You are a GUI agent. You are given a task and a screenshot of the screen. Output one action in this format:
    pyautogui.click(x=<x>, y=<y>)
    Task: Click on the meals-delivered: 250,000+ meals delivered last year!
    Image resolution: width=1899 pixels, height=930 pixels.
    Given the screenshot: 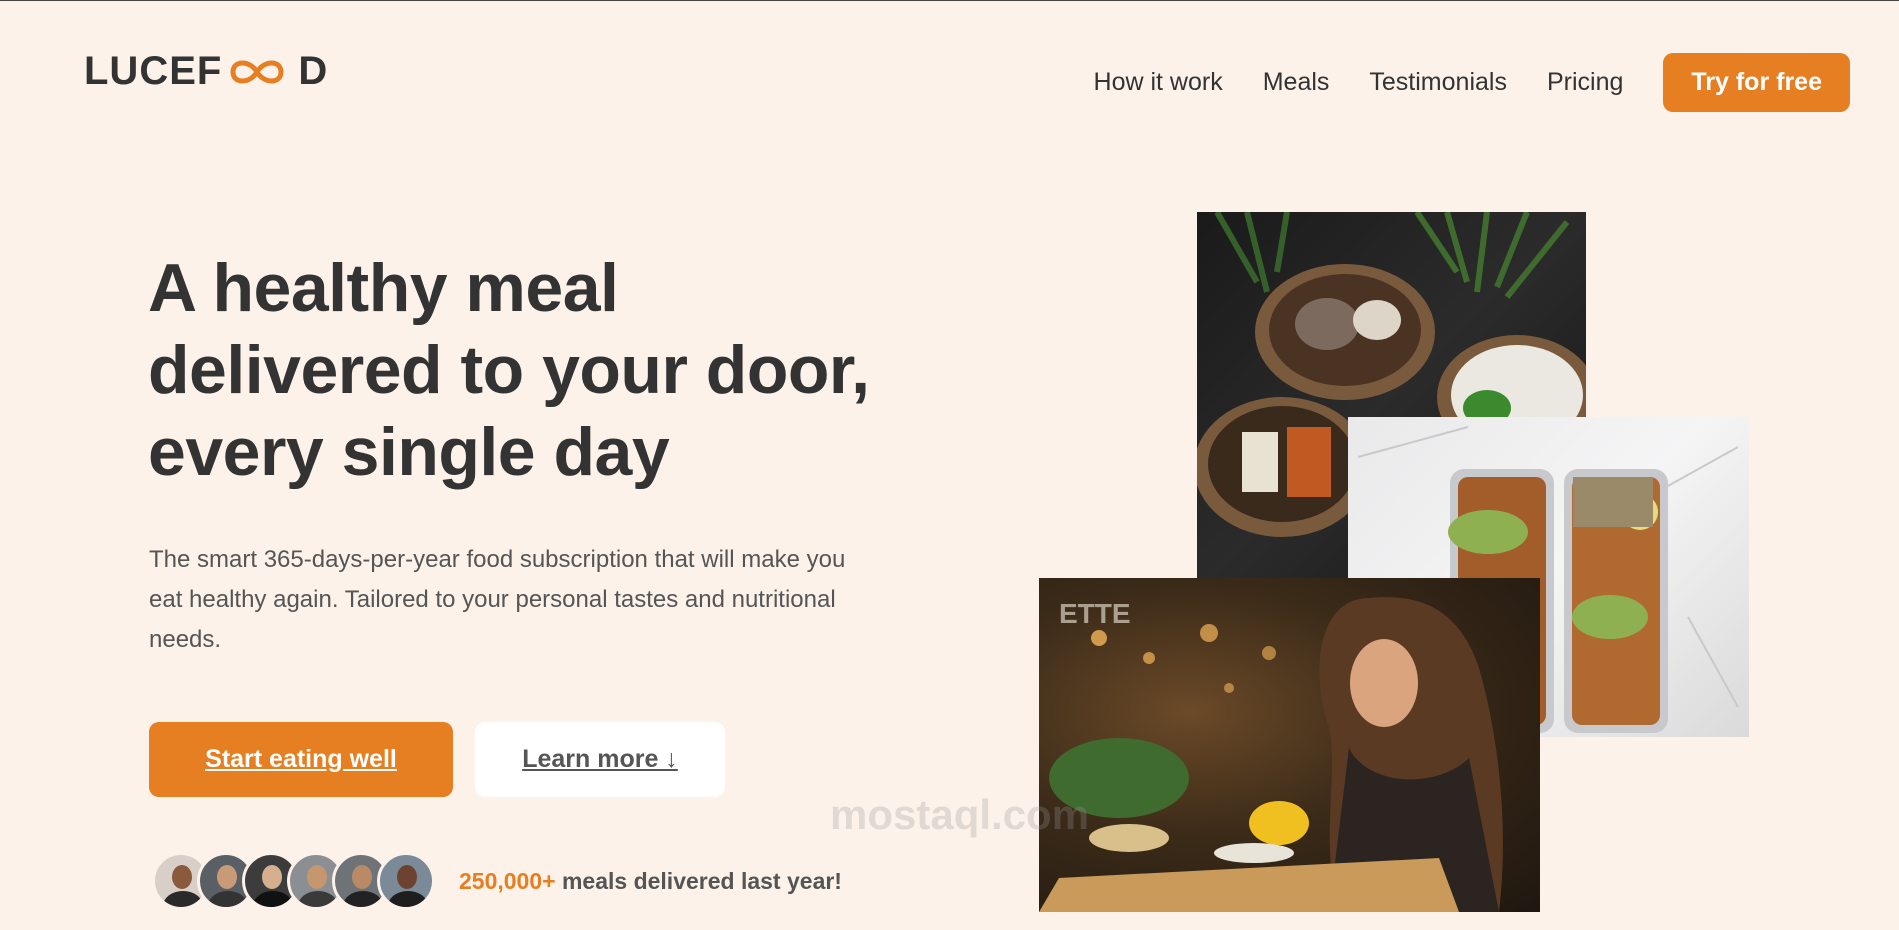 What is the action you would take?
    pyautogui.click(x=497, y=881)
    